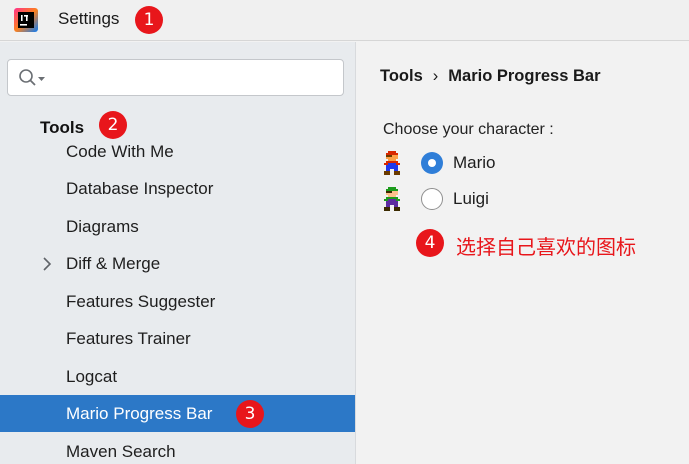 The width and height of the screenshot is (689, 464). What do you see at coordinates (546, 247) in the screenshot?
I see `annotation-hint-text: 选择自己喜欢的图标` at bounding box center [546, 247].